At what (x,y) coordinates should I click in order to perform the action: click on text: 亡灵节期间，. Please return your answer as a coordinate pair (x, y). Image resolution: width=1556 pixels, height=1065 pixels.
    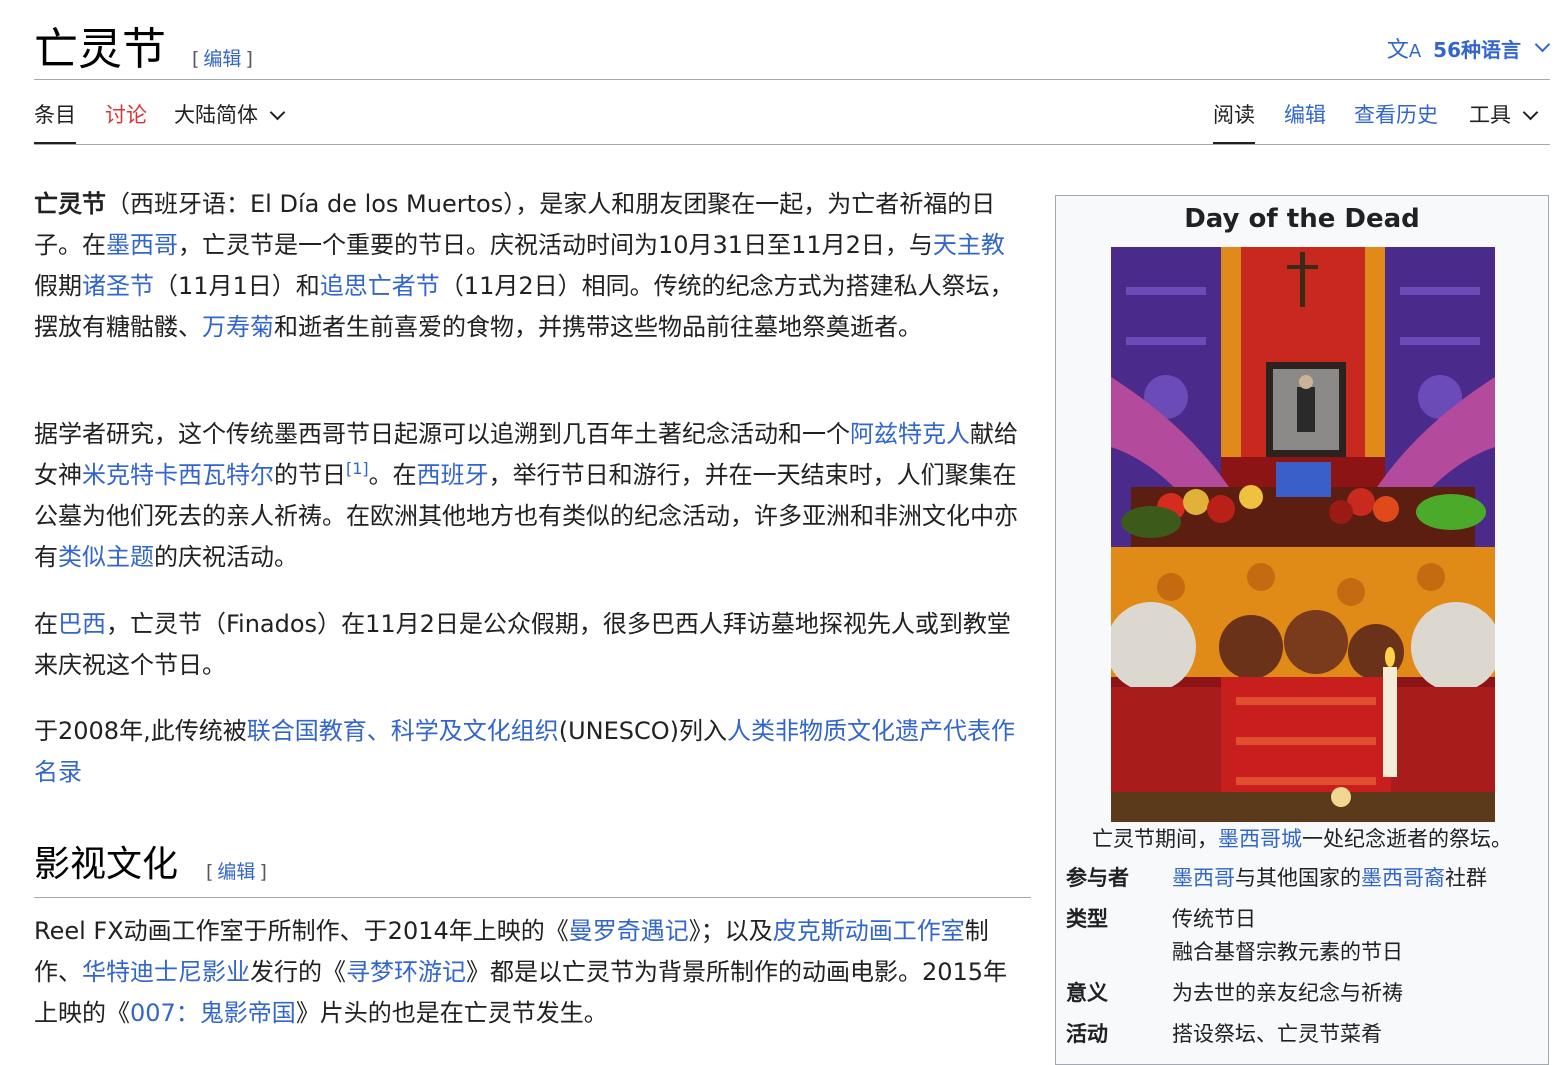
    Looking at the image, I should click on (1155, 839).